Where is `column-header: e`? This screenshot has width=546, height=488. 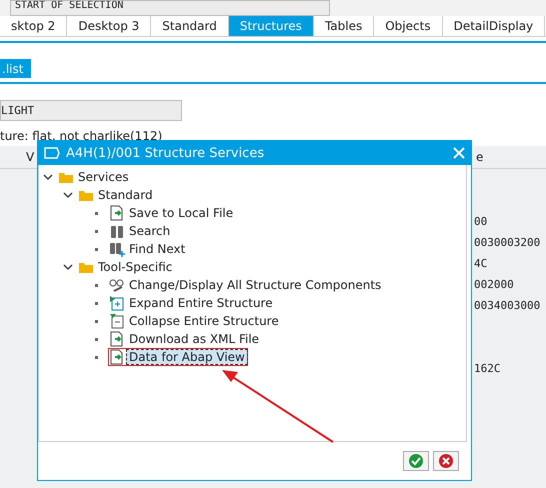 column-header: e is located at coordinates (480, 157).